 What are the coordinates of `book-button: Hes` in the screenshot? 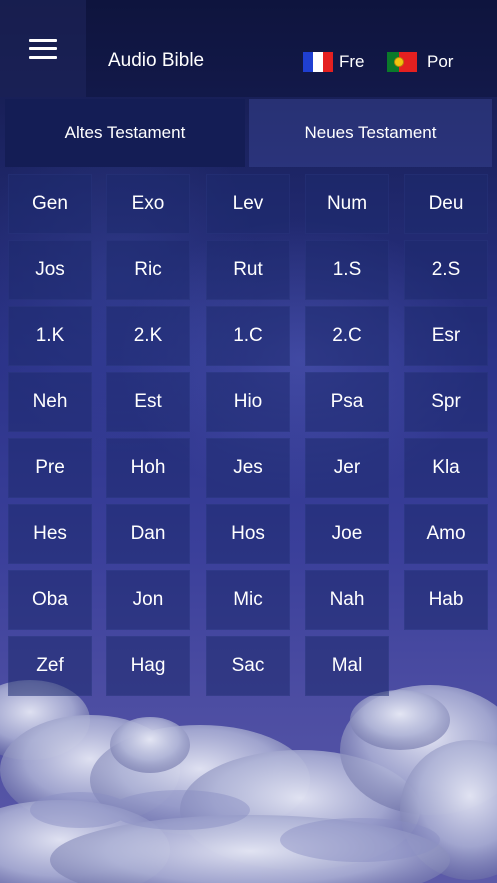 It's located at (50, 534).